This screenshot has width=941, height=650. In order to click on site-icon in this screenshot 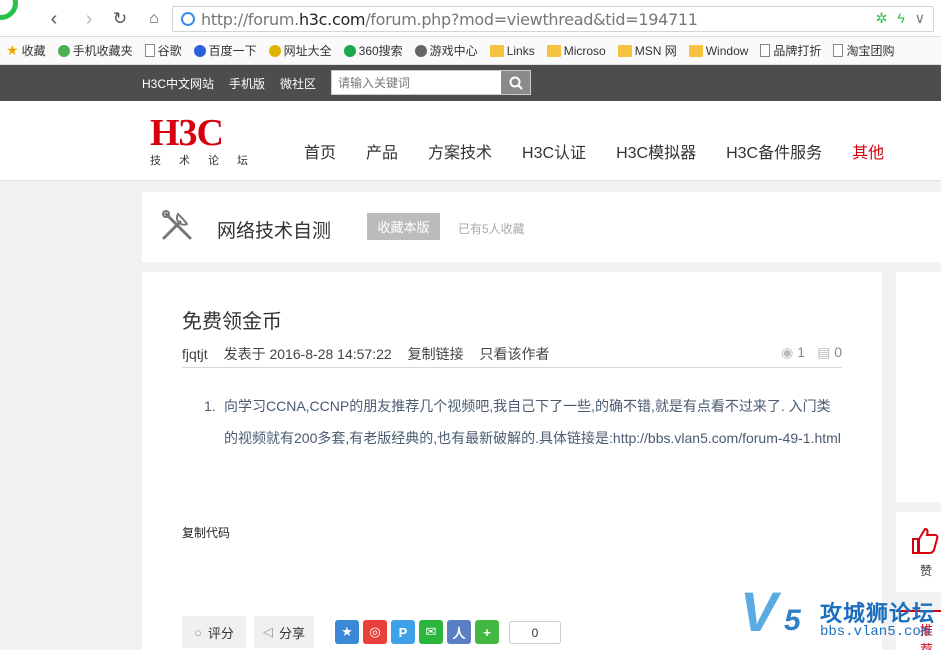, I will do `click(188, 19)`.